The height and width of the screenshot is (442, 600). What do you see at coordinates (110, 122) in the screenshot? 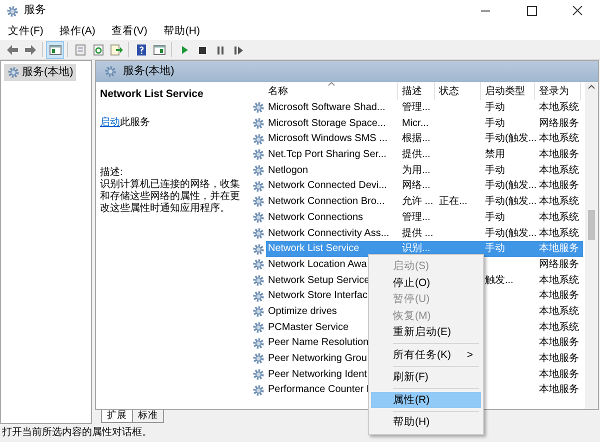
I see `start-link: 启动` at bounding box center [110, 122].